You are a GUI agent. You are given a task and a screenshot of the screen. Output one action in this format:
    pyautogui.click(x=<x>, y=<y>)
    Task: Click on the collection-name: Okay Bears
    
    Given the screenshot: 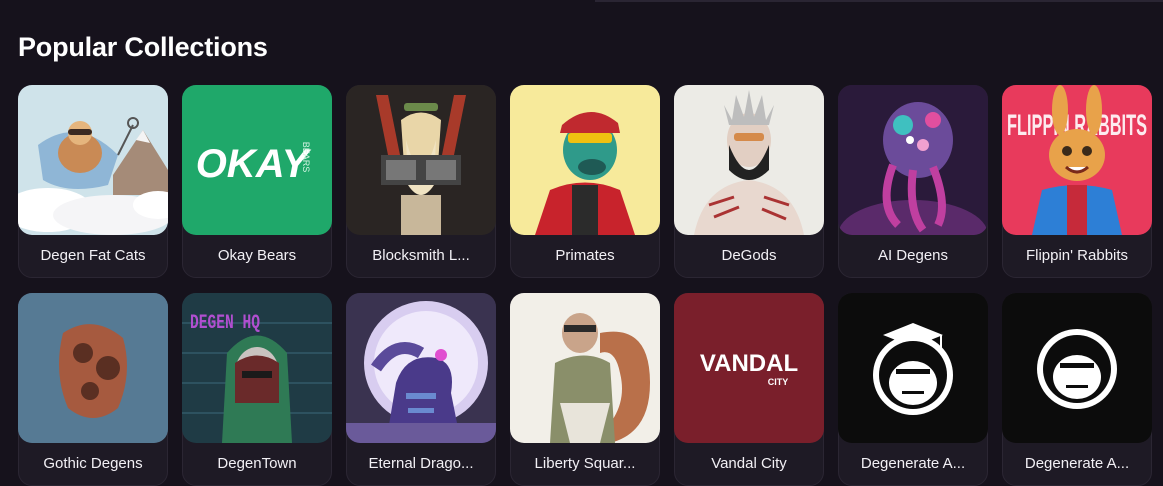 What is the action you would take?
    pyautogui.click(x=257, y=255)
    